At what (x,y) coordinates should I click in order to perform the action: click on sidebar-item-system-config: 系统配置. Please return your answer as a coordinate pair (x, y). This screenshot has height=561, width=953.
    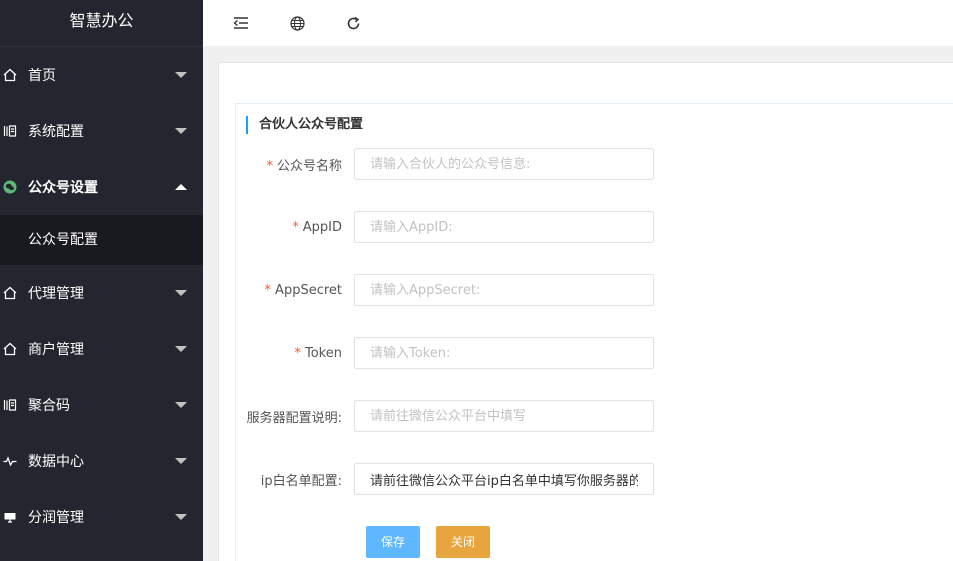
    Looking at the image, I should click on (101, 131).